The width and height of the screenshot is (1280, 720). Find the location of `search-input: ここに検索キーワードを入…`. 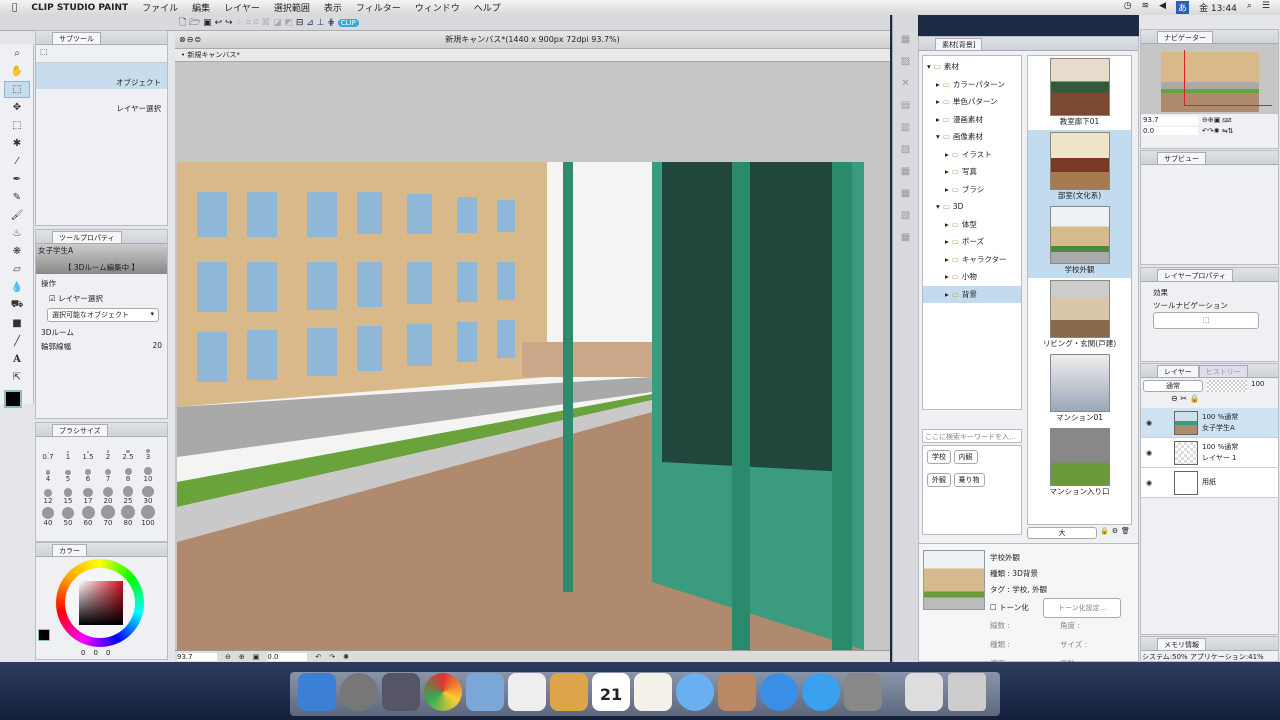

search-input: ここに検索キーワードを入… is located at coordinates (972, 436).